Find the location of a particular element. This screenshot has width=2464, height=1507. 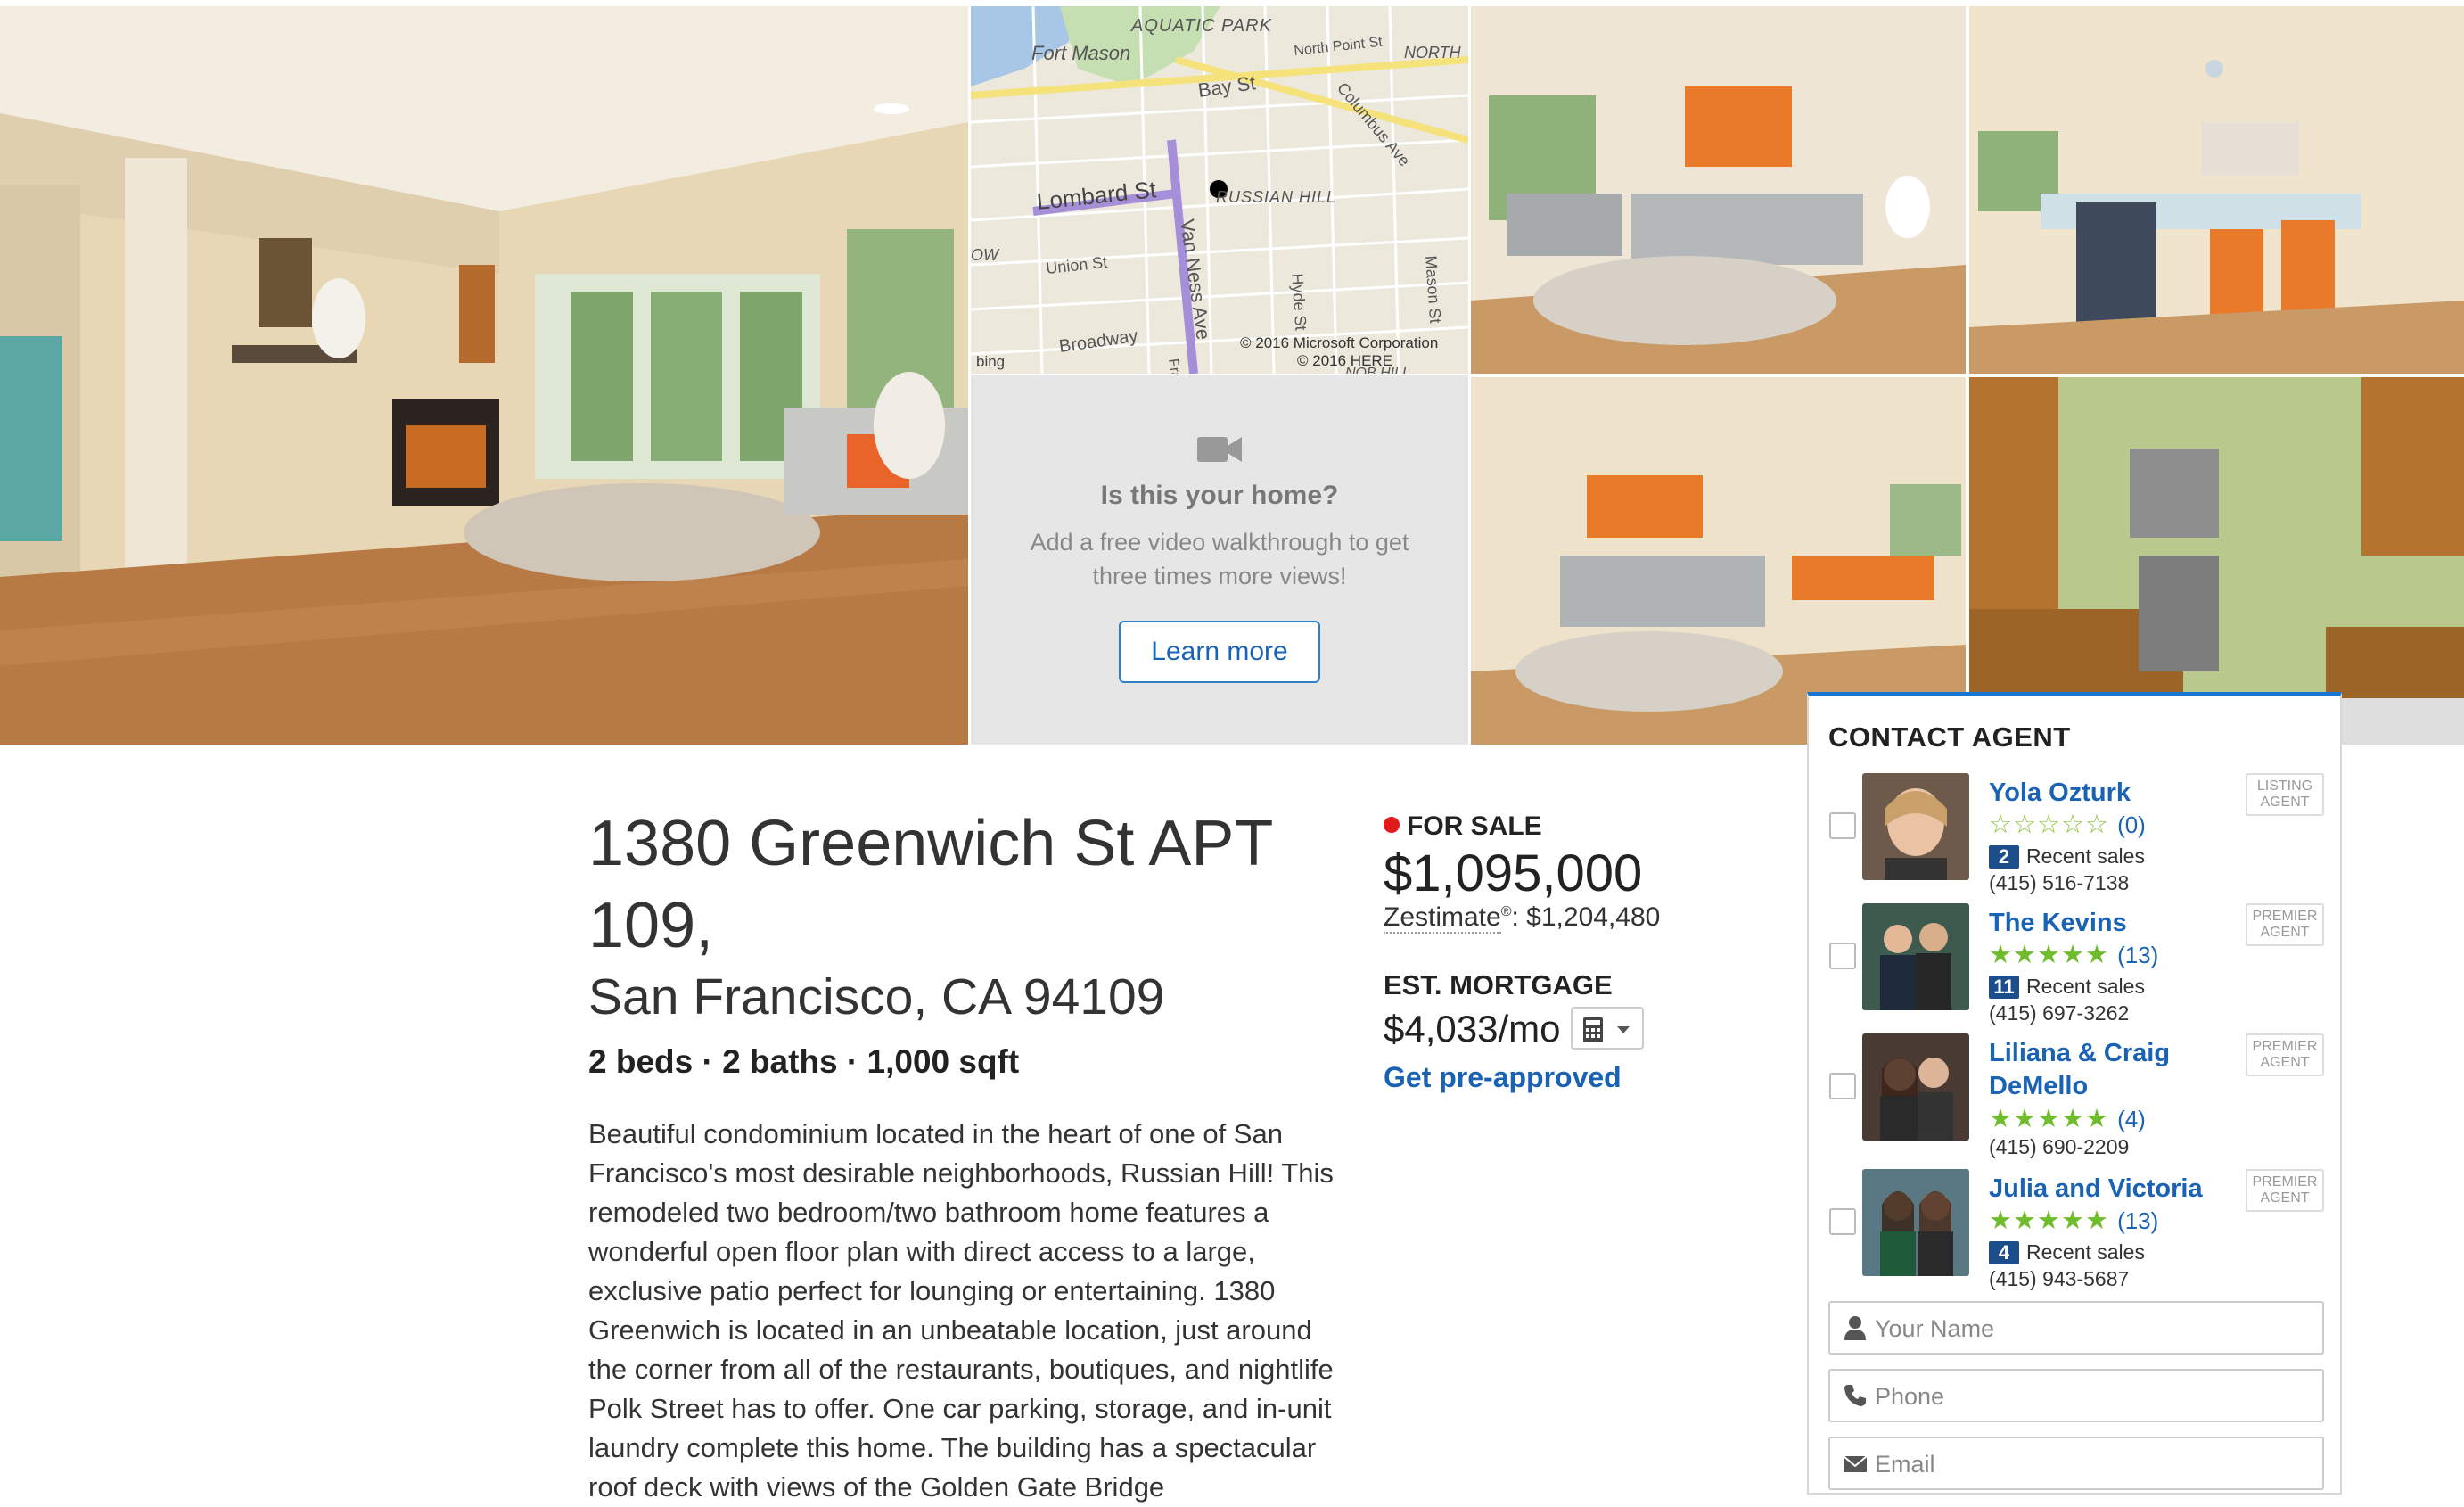

home-facts: 2 beds · 2 baths · 1,000 sqft is located at coordinates (804, 1061).